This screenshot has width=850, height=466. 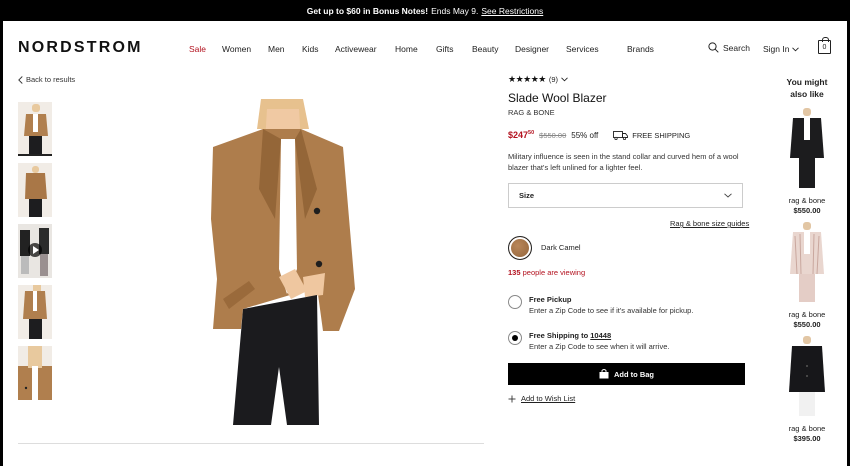 What do you see at coordinates (550, 299) in the screenshot?
I see `pickup-title: Free Pickup` at bounding box center [550, 299].